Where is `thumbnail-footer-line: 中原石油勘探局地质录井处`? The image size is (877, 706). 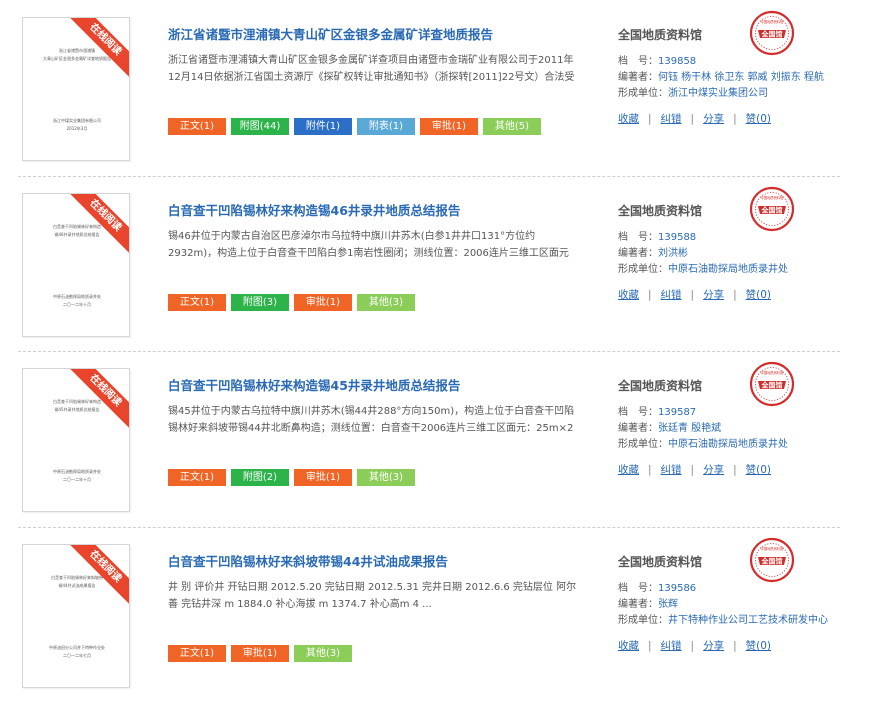 thumbnail-footer-line: 中原石油勘探局地质录井处 is located at coordinates (77, 471).